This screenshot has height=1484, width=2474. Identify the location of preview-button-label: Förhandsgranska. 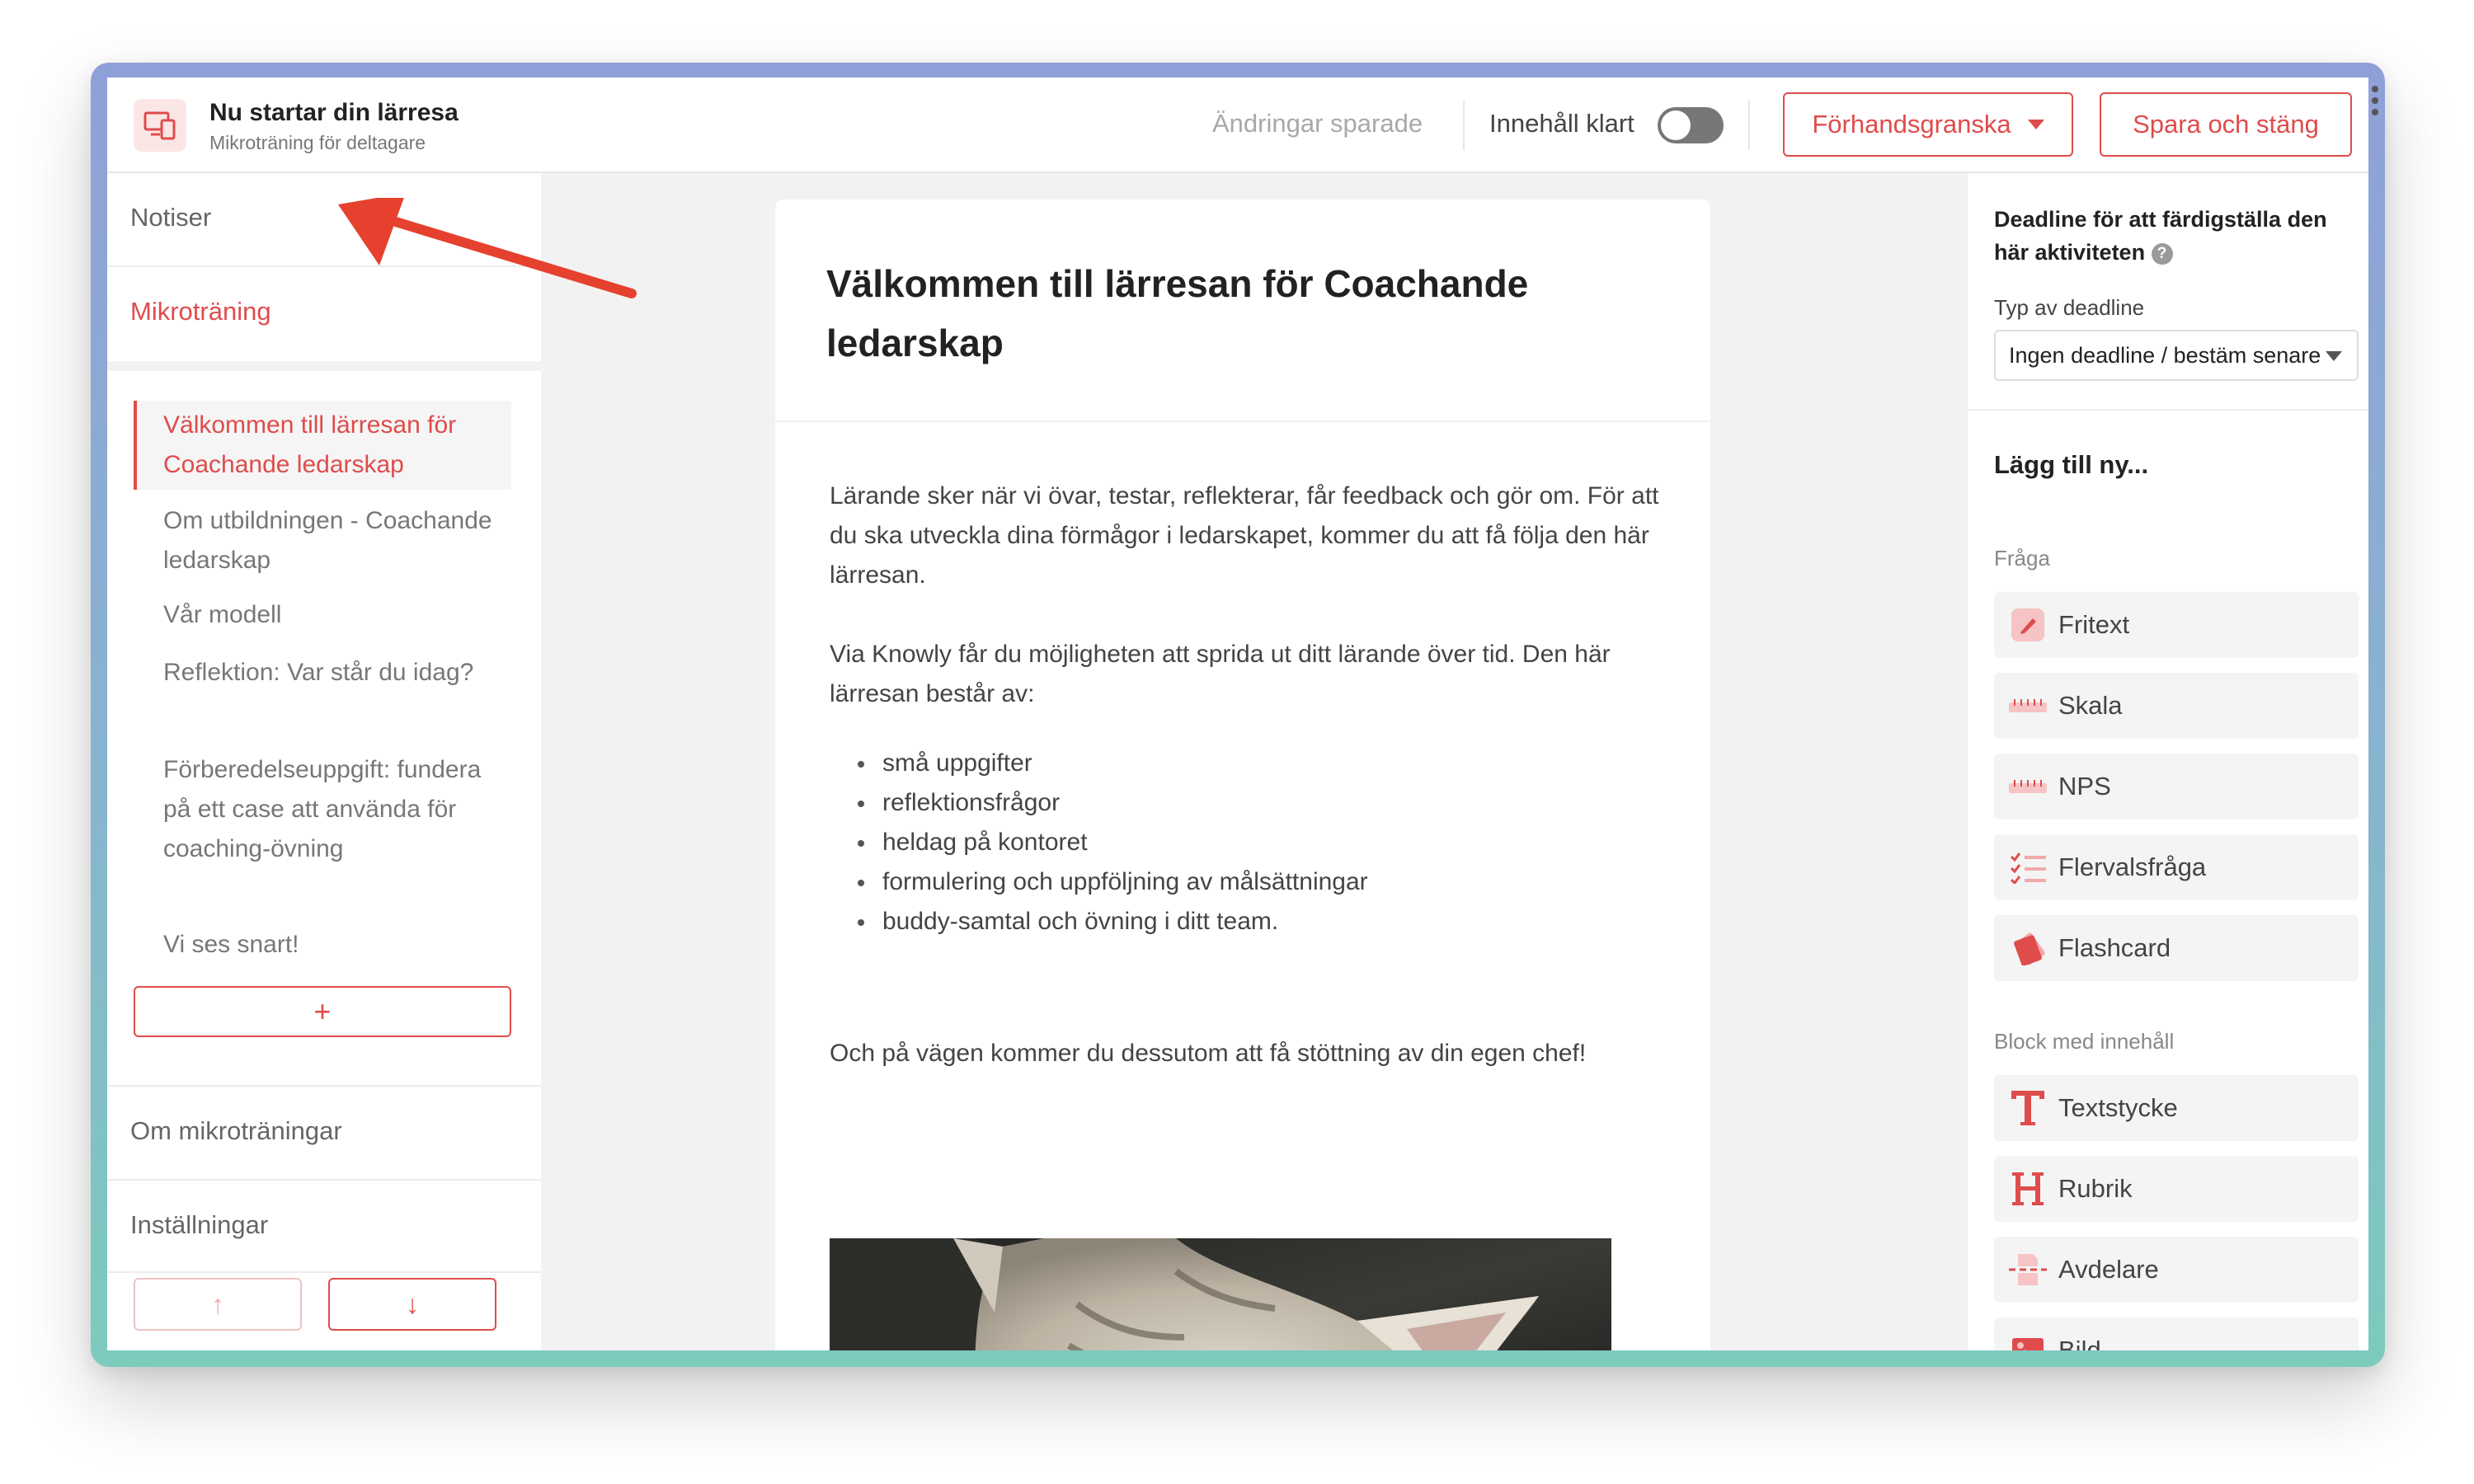
(1911, 124).